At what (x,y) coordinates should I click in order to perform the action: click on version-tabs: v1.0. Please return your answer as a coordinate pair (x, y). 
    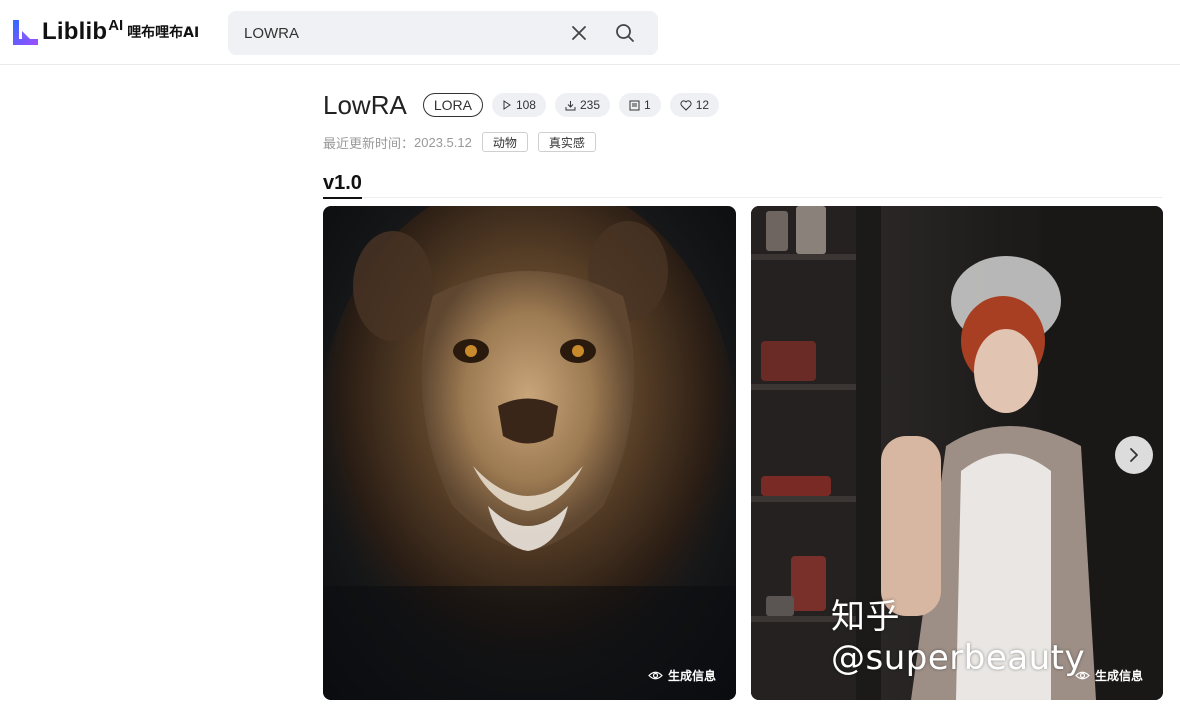
    Looking at the image, I should click on (743, 185).